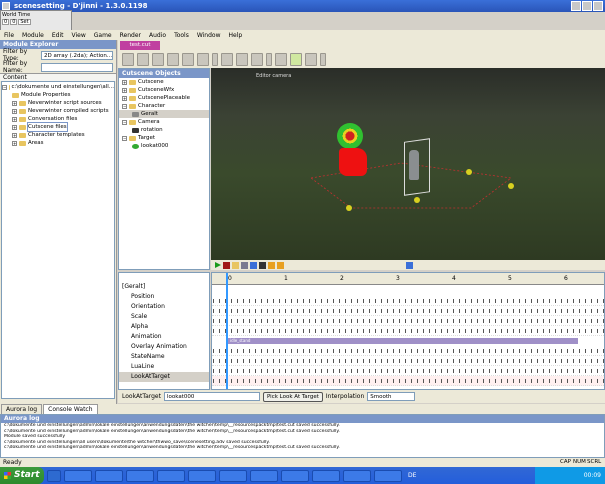 This screenshot has width=605, height=484. Describe the element at coordinates (58, 35) in the screenshot. I see `menu-edit: Edit` at that location.